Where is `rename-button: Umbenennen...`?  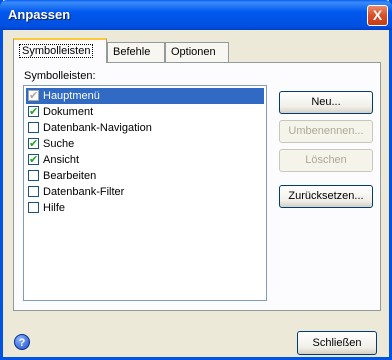
rename-button: Umbenennen... is located at coordinates (326, 131).